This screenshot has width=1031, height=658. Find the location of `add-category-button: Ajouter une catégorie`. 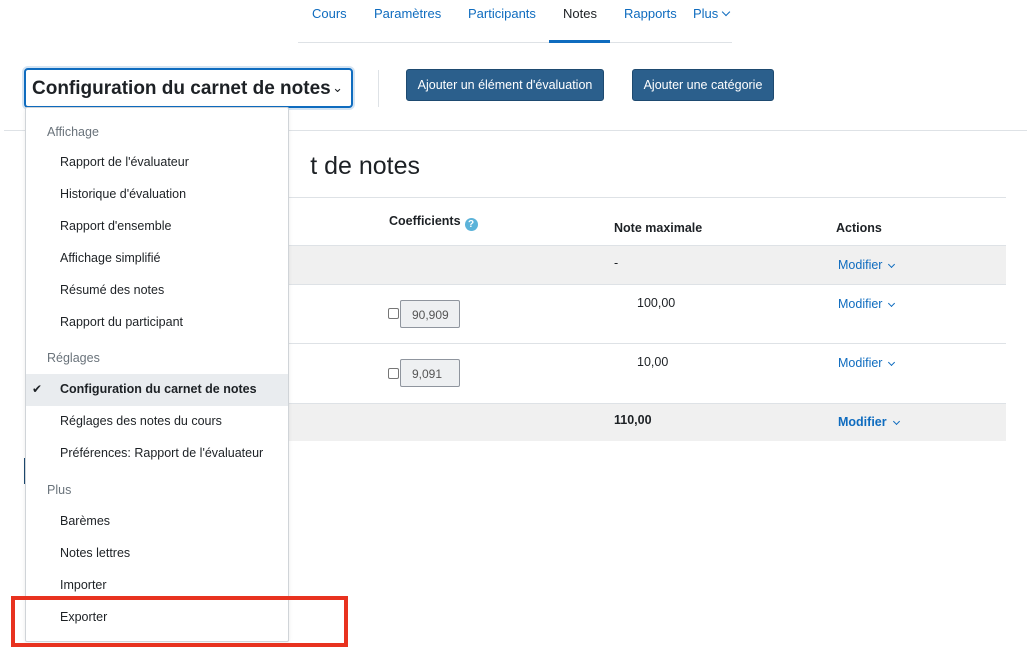

add-category-button: Ajouter une catégorie is located at coordinates (703, 85).